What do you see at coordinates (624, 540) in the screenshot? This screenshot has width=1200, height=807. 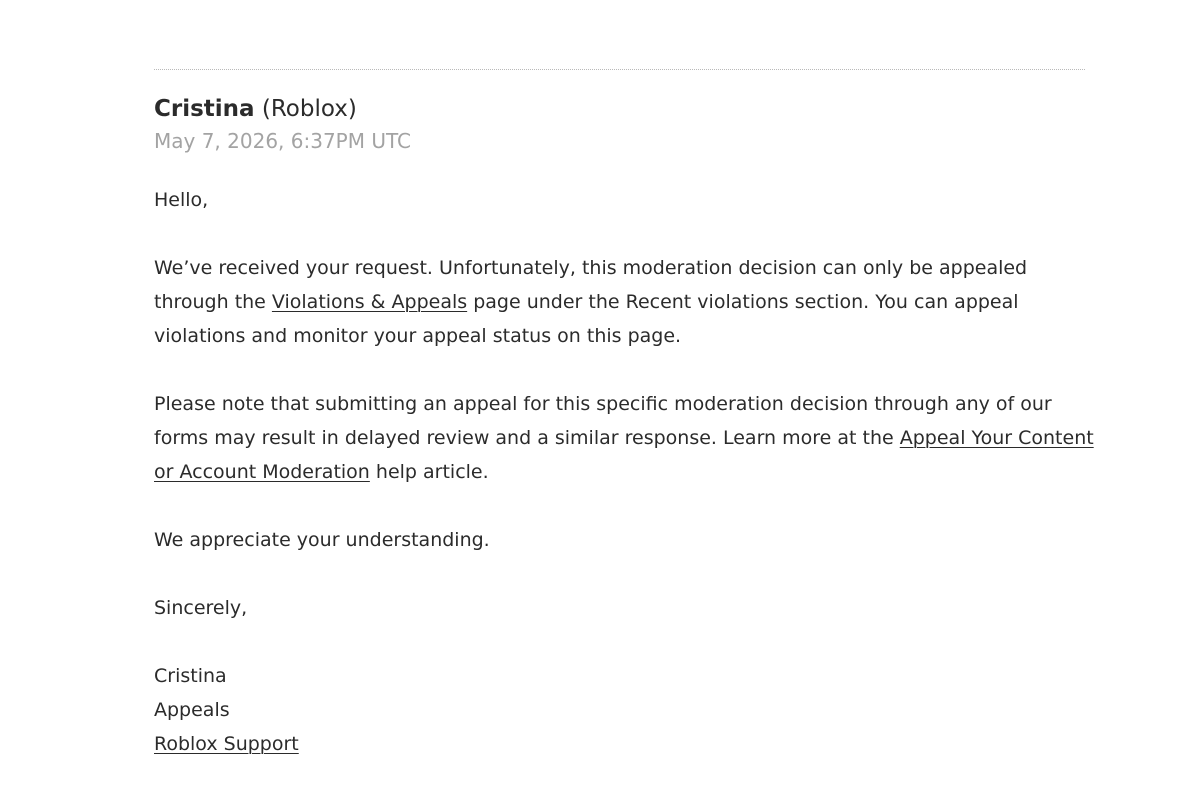 I see `closing-appreciation: We appreciate your understanding.` at bounding box center [624, 540].